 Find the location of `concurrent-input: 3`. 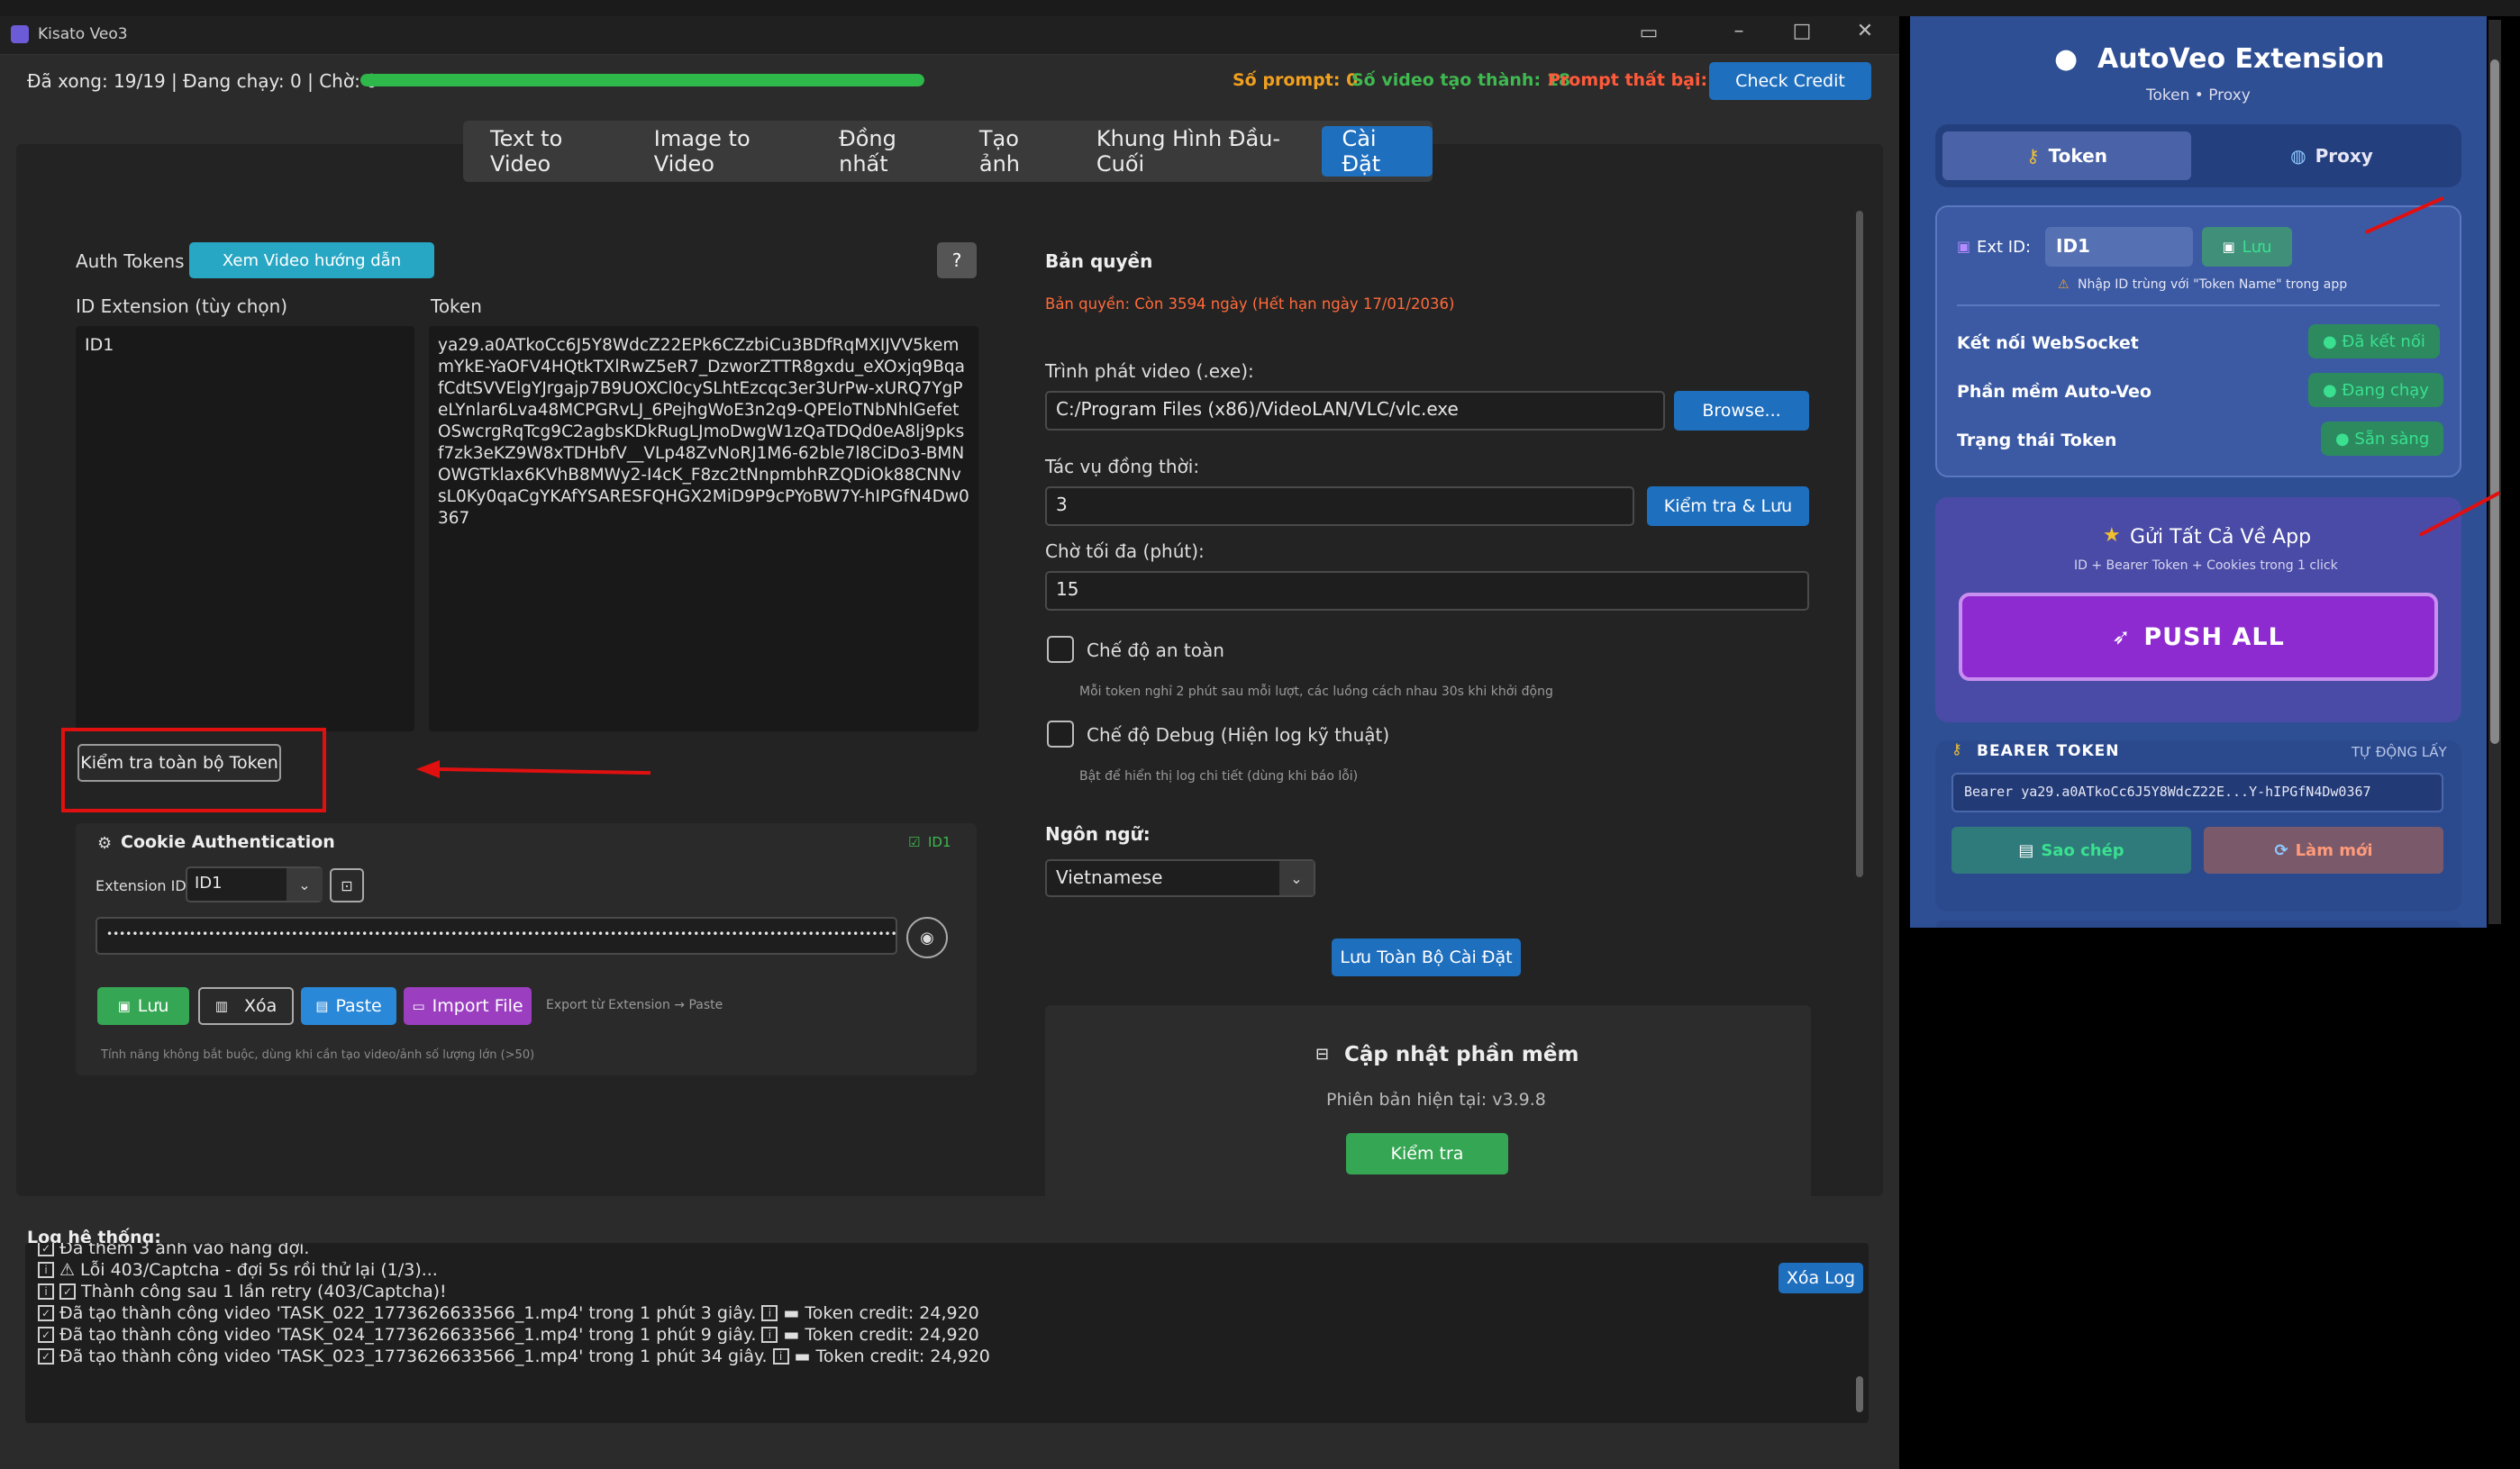

concurrent-input: 3 is located at coordinates (1340, 506).